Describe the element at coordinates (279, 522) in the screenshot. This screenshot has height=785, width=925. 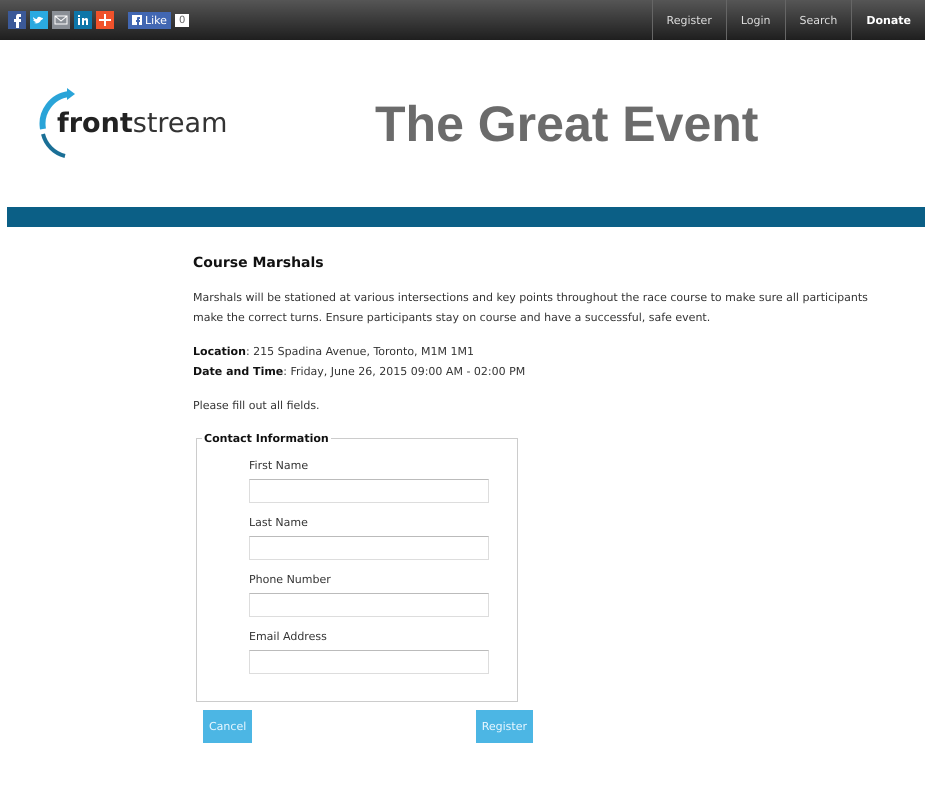
I see `field-label: Last Name` at that location.